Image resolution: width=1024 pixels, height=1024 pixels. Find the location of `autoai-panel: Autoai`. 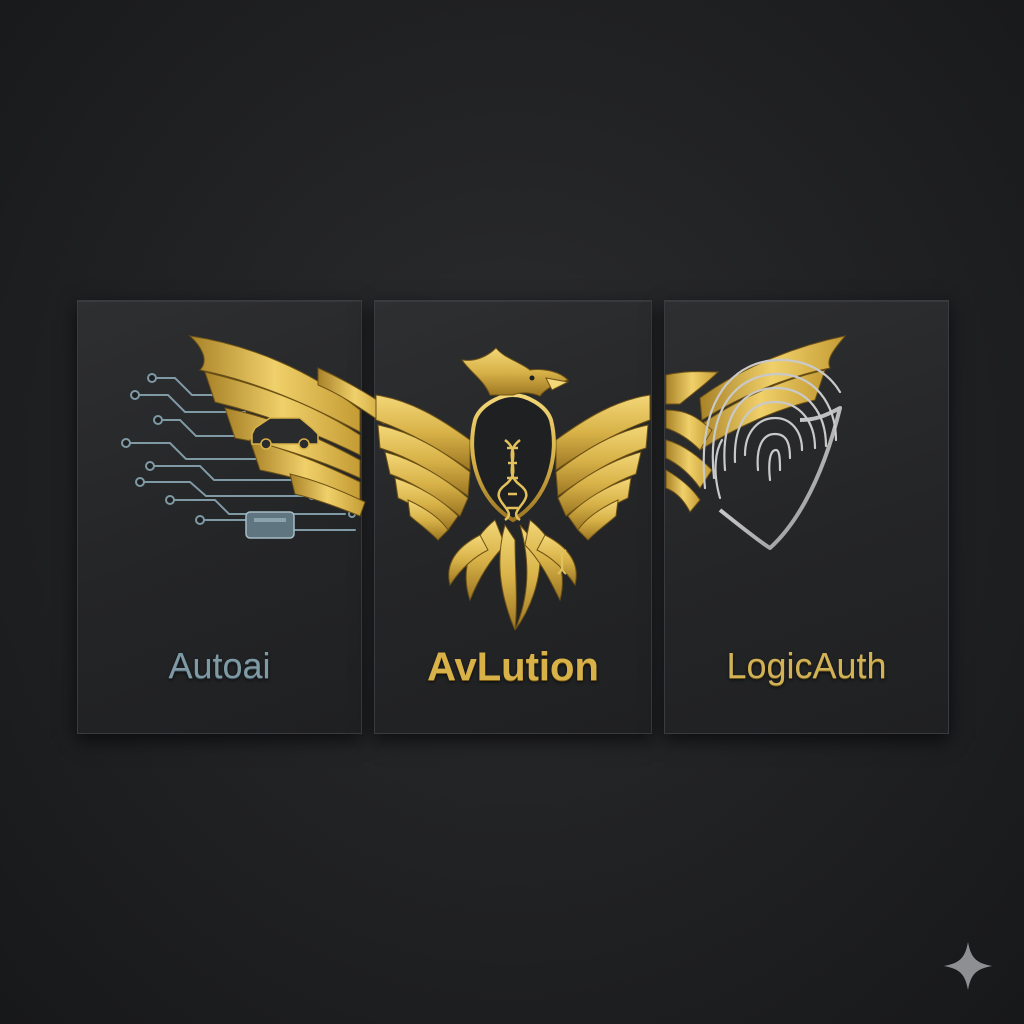

autoai-panel: Autoai is located at coordinates (219, 517).